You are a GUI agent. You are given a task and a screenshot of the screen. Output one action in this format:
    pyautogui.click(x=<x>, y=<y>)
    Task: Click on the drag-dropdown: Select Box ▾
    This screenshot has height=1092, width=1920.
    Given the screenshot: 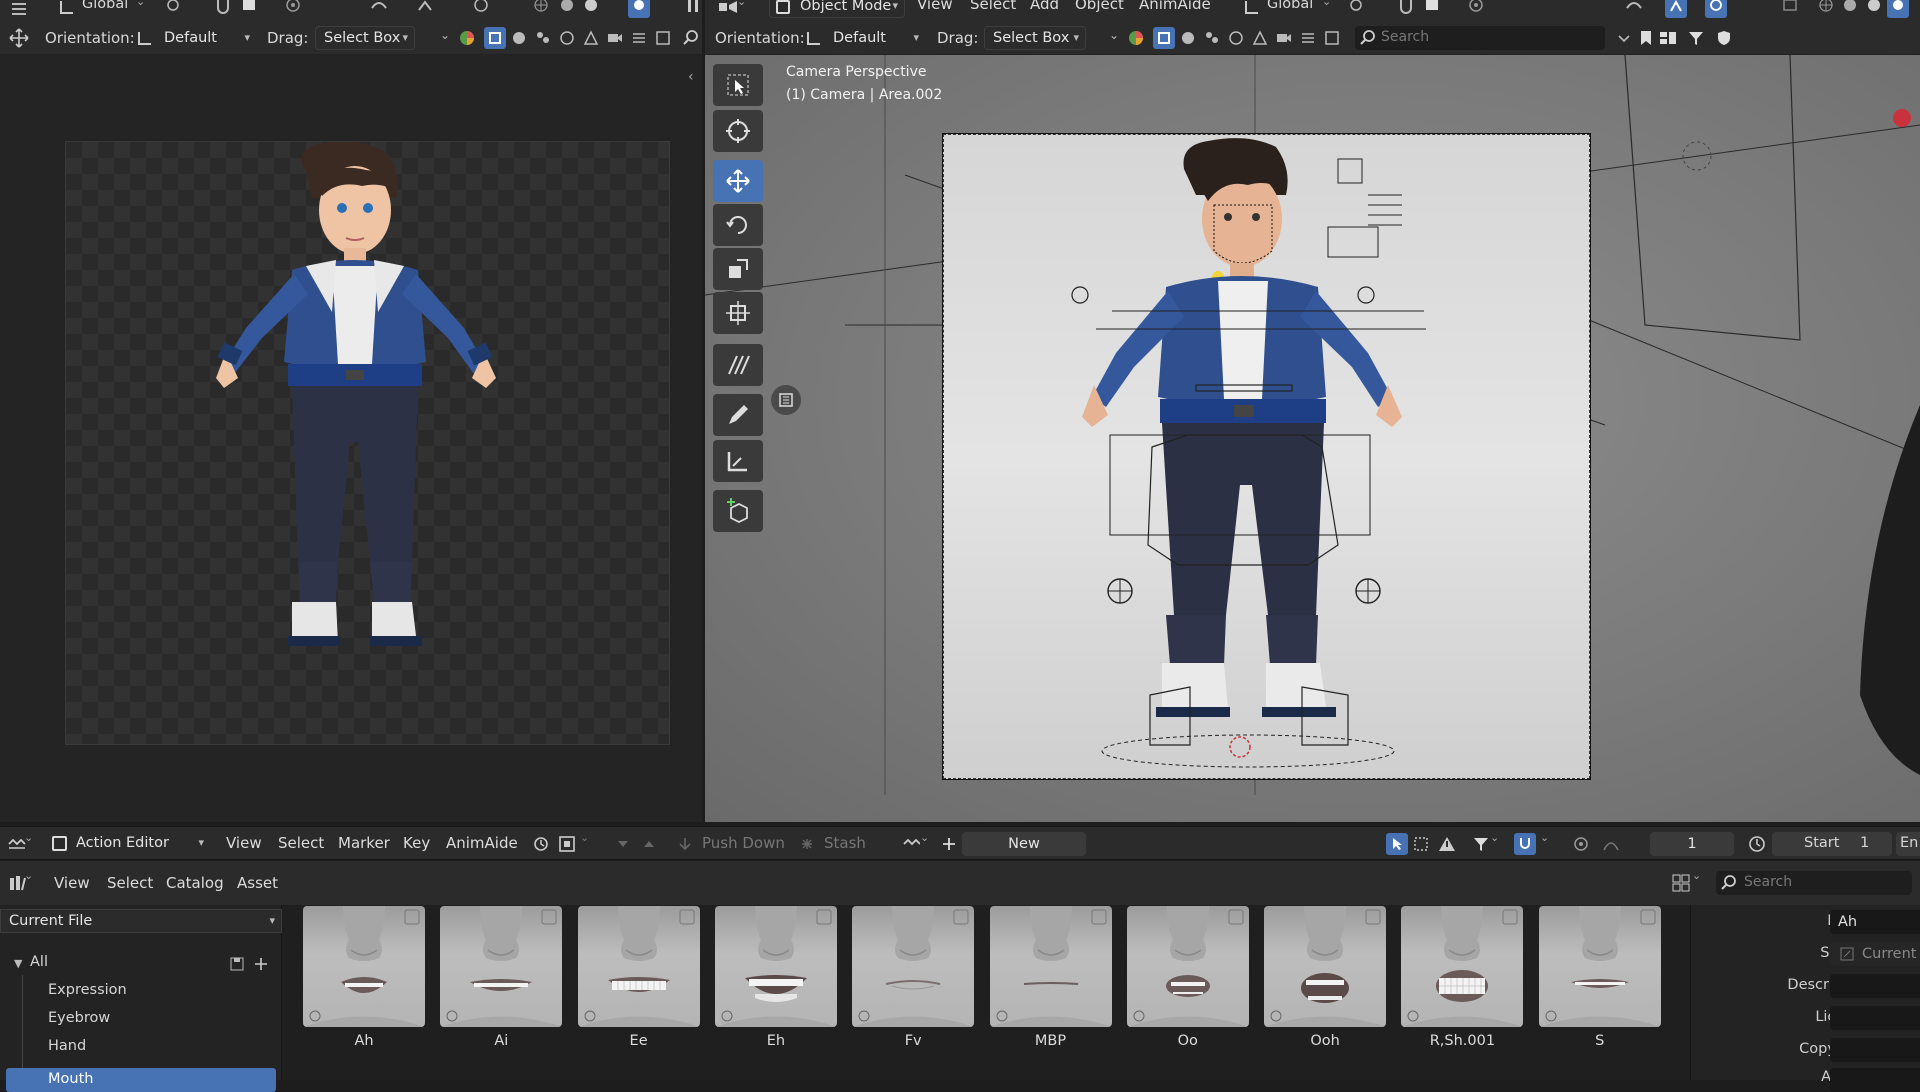 What is the action you would take?
    pyautogui.click(x=1035, y=38)
    